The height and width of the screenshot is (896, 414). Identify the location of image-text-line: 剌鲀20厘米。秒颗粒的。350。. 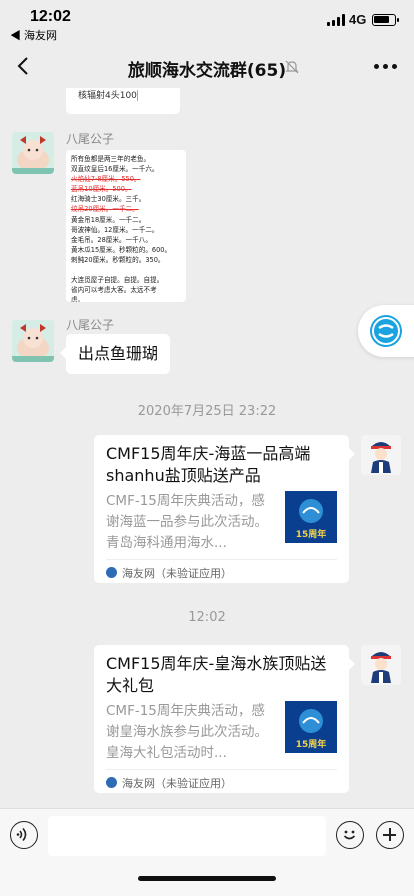
(118, 259).